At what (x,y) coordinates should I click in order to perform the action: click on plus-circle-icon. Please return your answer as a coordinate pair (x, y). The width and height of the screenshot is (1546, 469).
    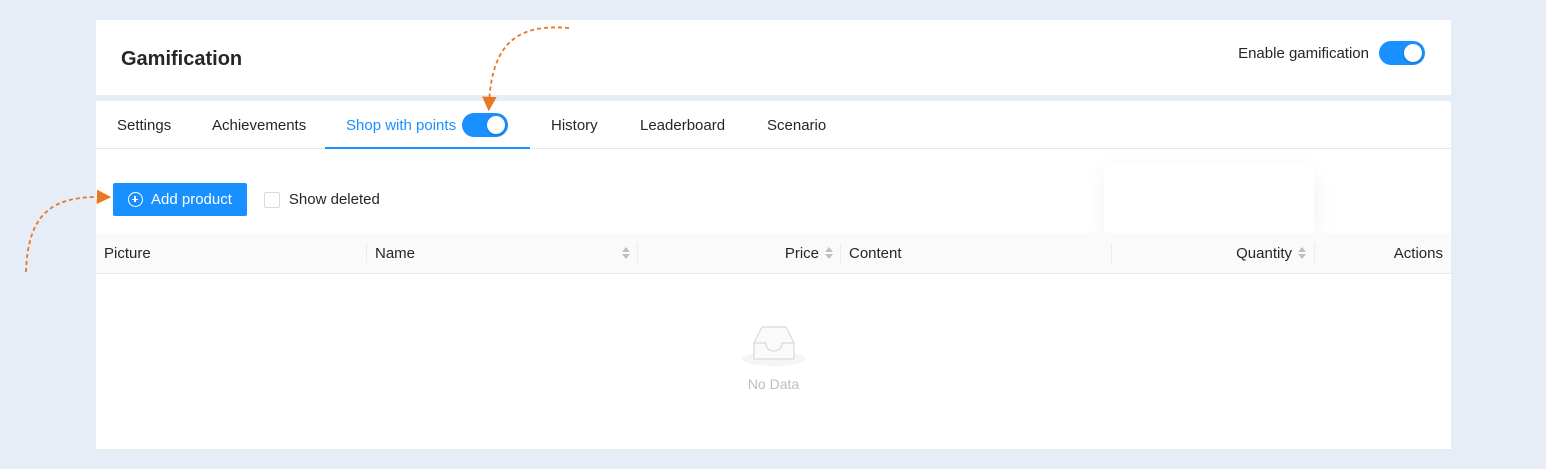
    Looking at the image, I should click on (135, 199).